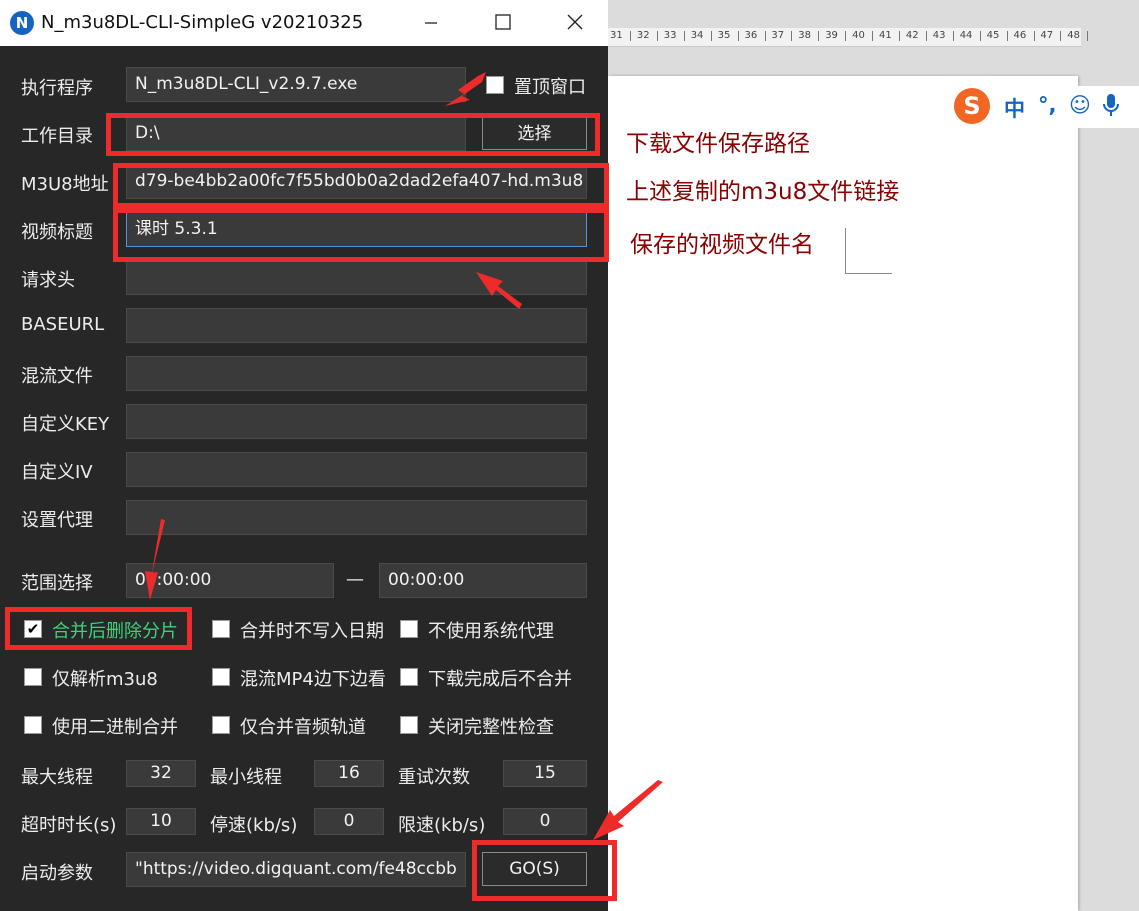 Image resolution: width=1139 pixels, height=911 pixels. What do you see at coordinates (628, 810) in the screenshot?
I see `arrow-to-go` at bounding box center [628, 810].